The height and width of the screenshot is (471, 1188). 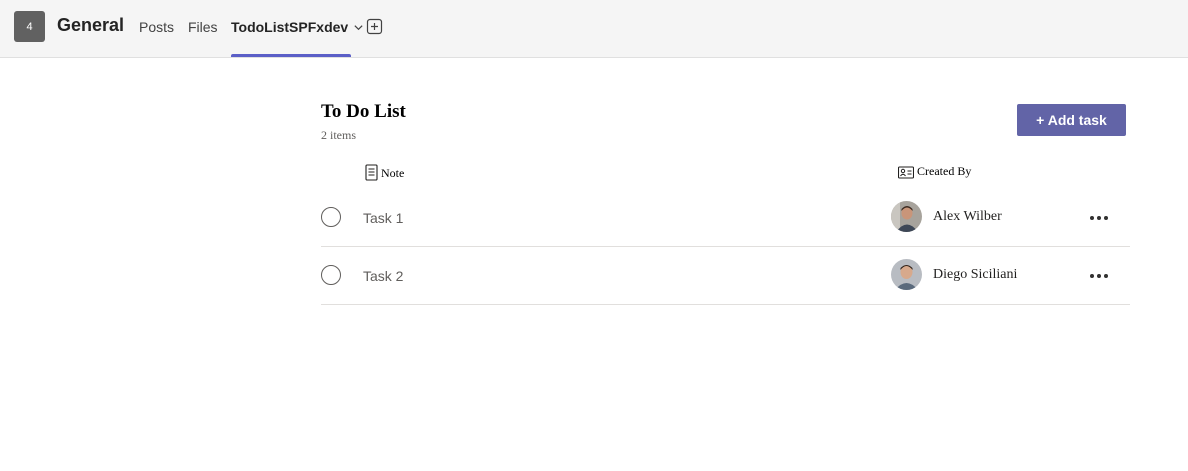 I want to click on tab-todolist: TodoListSPFxdev, so click(x=297, y=27).